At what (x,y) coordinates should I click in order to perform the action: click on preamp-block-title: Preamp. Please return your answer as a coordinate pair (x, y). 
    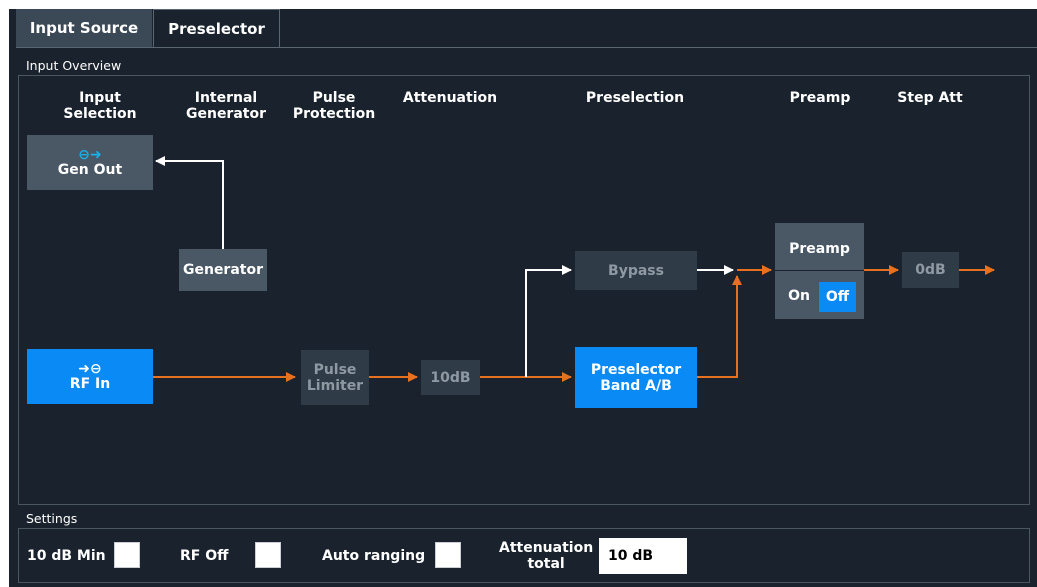
    Looking at the image, I should click on (819, 249).